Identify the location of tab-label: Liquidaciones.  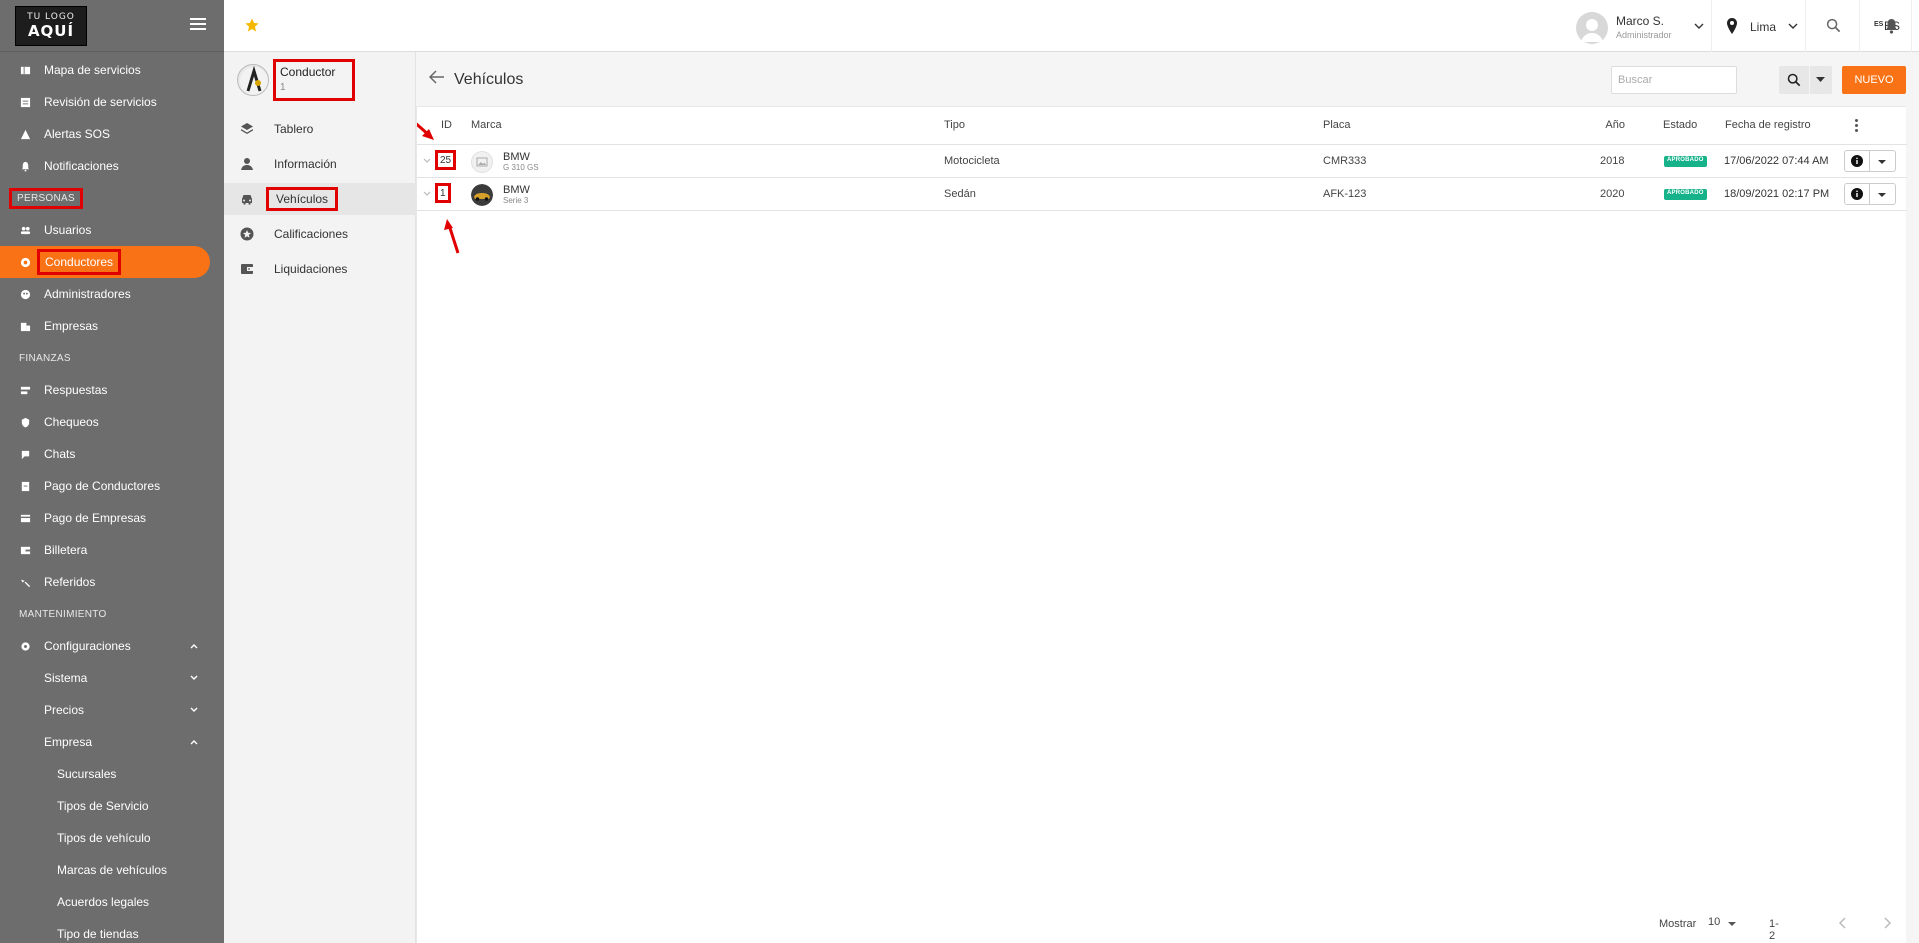
(311, 269).